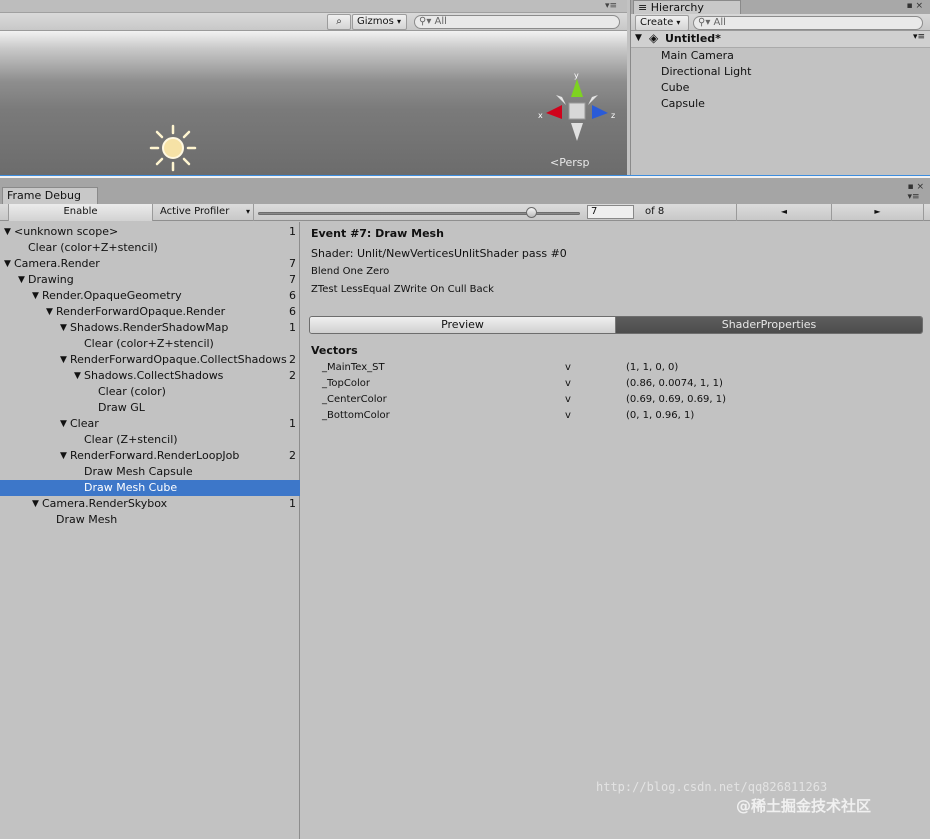  Describe the element at coordinates (292, 263) in the screenshot. I see `tree-row-count: 7` at that location.